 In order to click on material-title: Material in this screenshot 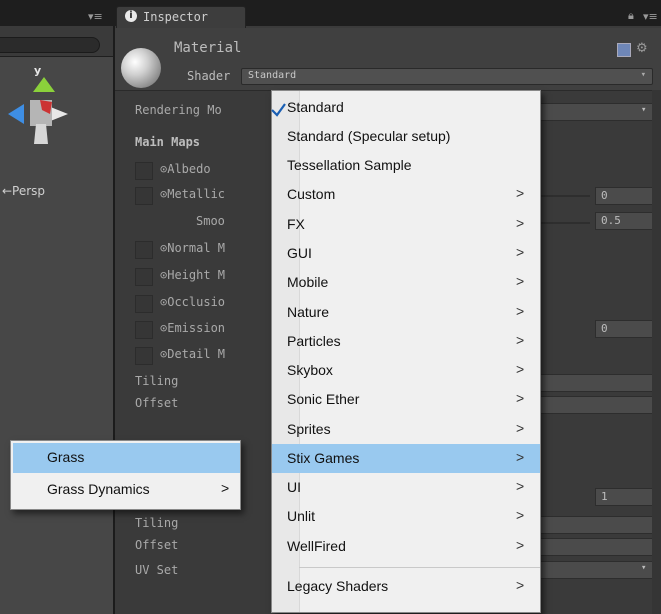, I will do `click(208, 48)`.